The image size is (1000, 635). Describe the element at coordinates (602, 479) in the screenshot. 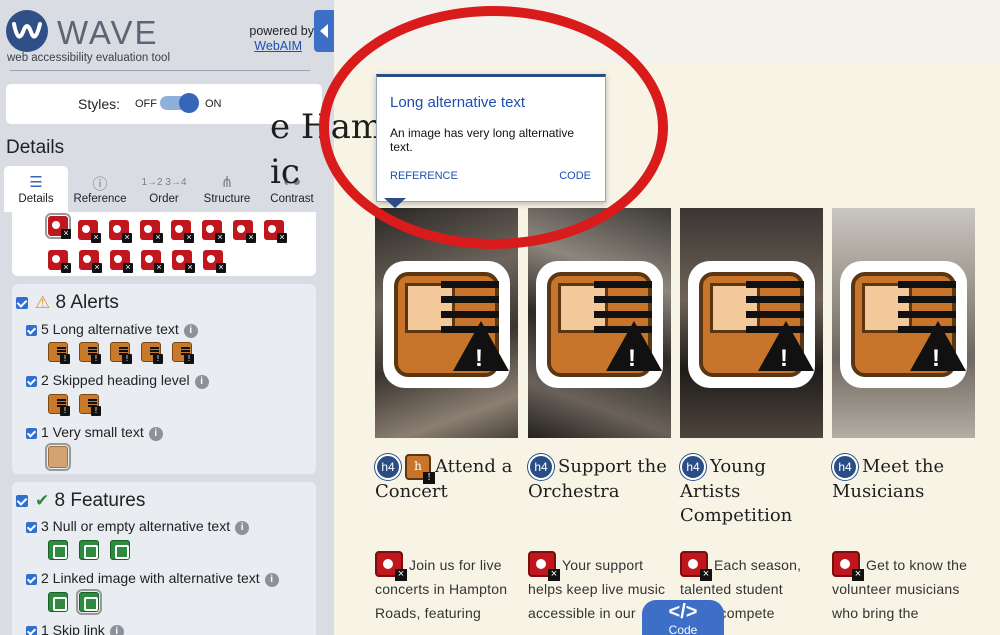

I see `card-heading-orchestra: h4 Support the Orchestra` at that location.